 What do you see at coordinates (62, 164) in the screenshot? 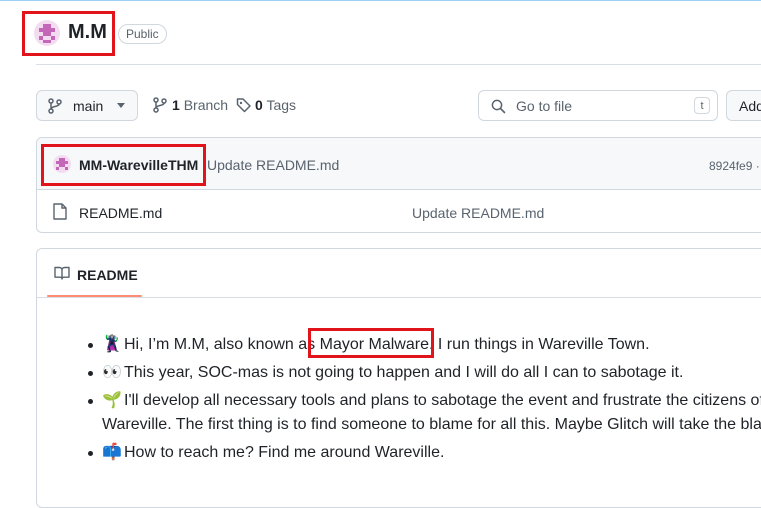
I see `commit-author-avatar` at bounding box center [62, 164].